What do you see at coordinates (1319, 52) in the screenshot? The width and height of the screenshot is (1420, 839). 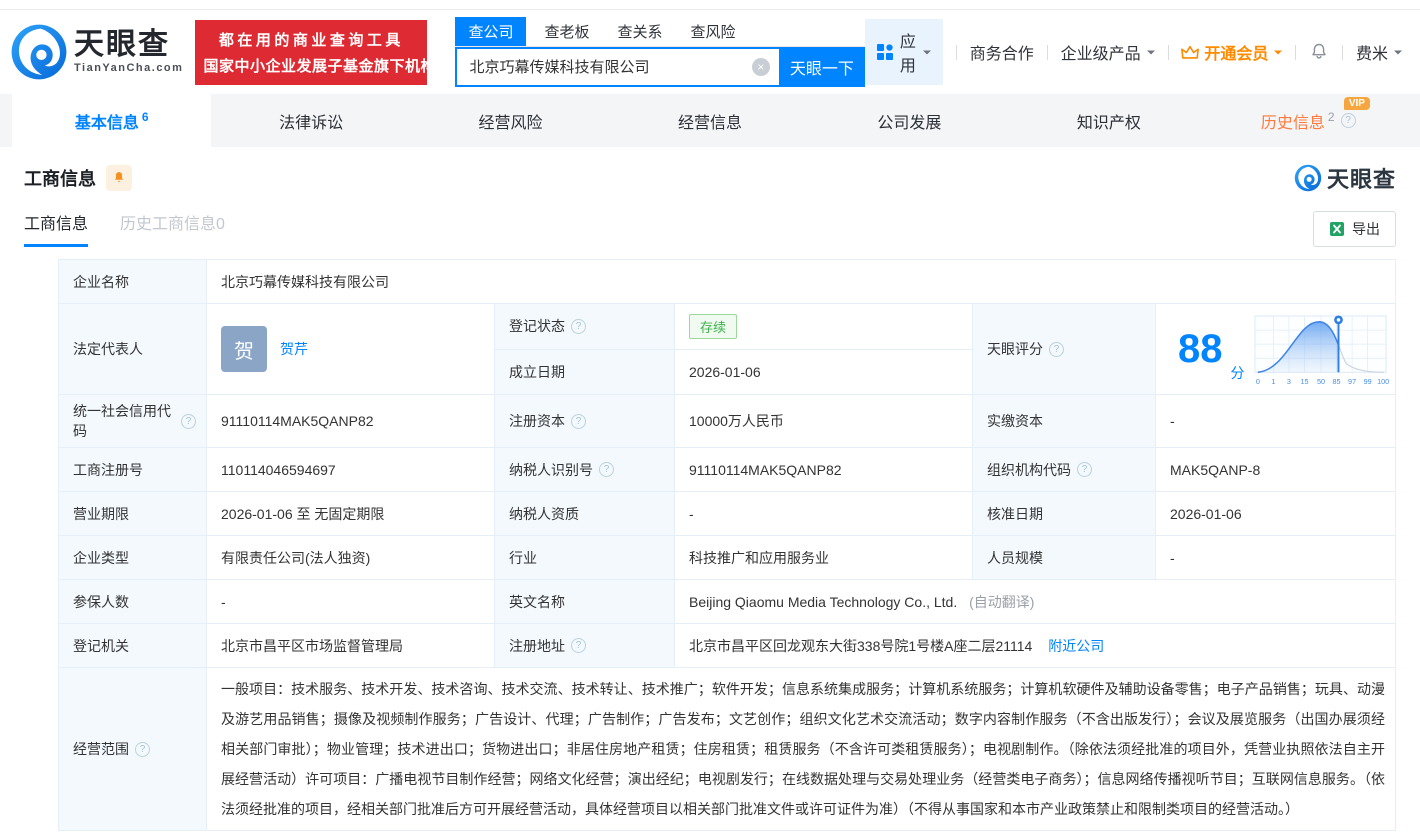 I see `notification-bell-icon` at bounding box center [1319, 52].